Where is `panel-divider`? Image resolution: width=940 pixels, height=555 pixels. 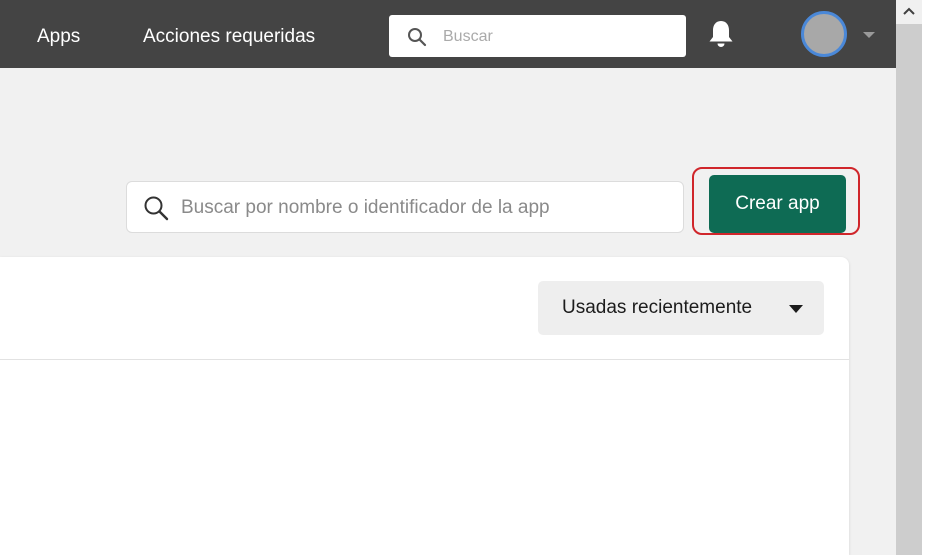 panel-divider is located at coordinates (424, 359).